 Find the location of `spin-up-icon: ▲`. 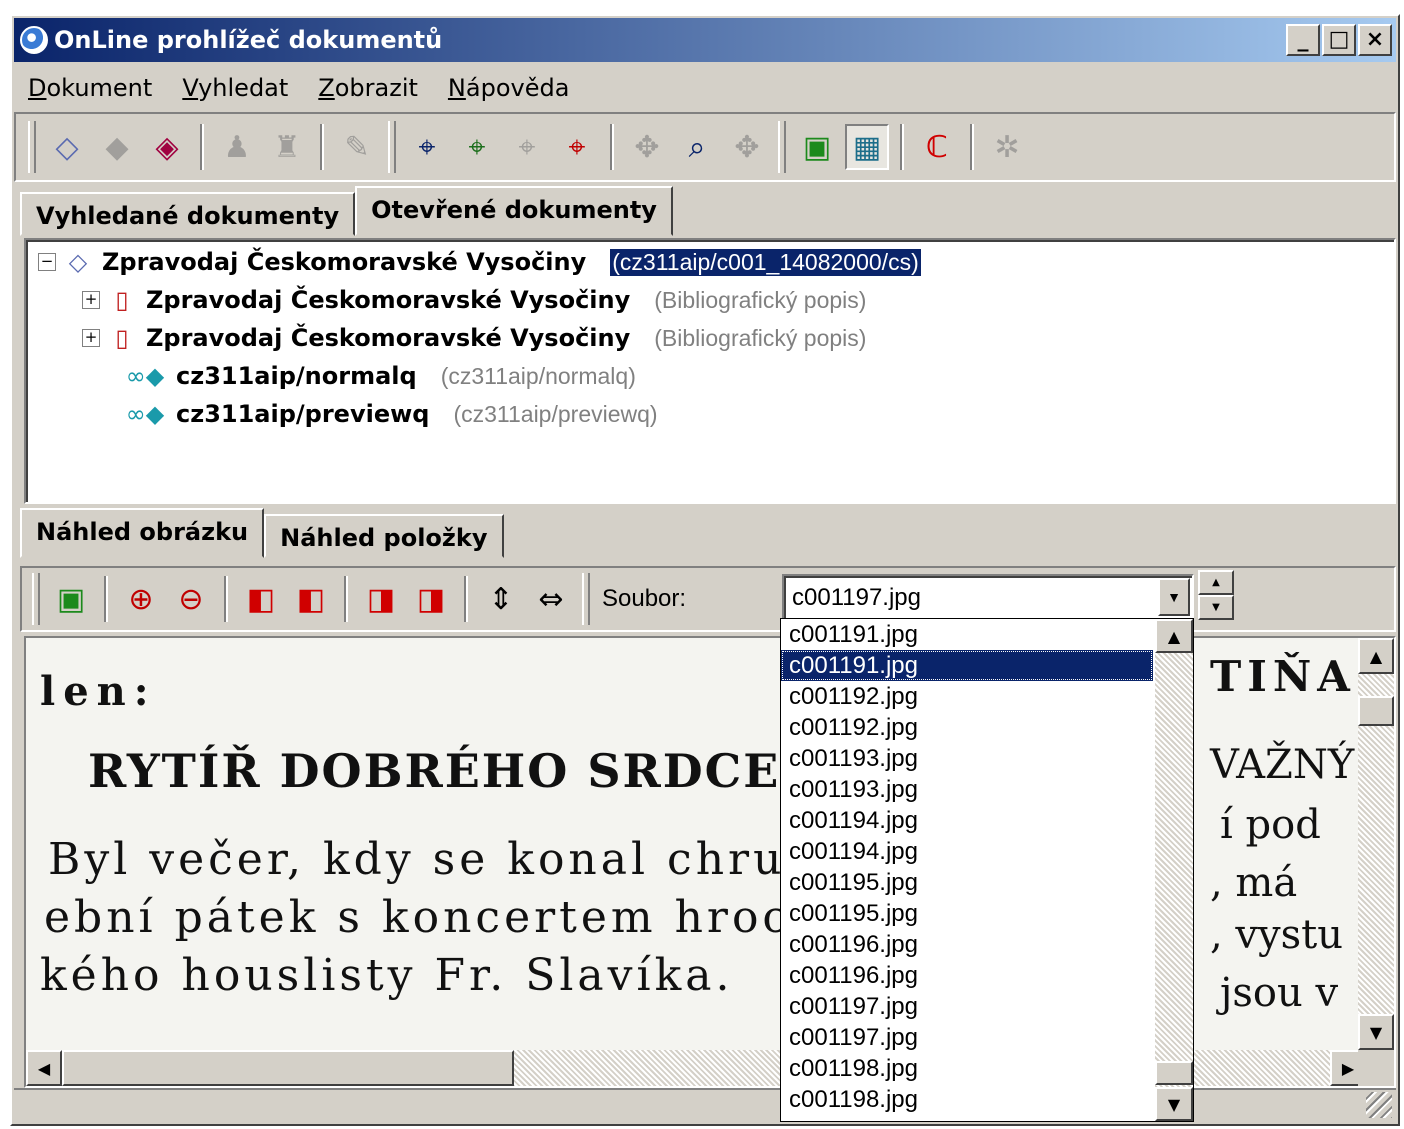

spin-up-icon: ▲ is located at coordinates (1216, 582).